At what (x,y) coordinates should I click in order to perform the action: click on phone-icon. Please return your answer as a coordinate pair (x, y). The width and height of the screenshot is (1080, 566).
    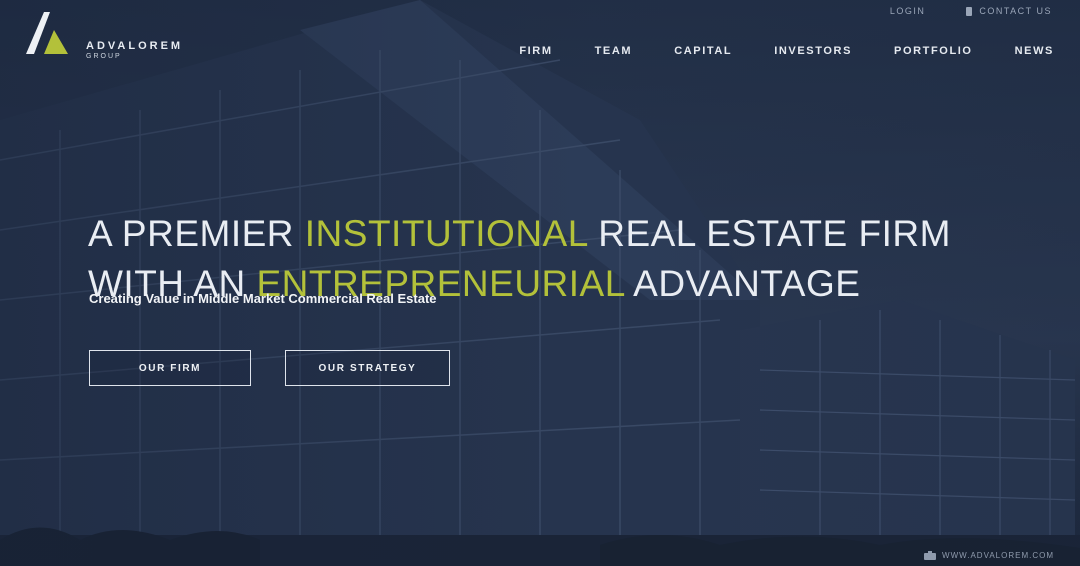
    Looking at the image, I should click on (969, 11).